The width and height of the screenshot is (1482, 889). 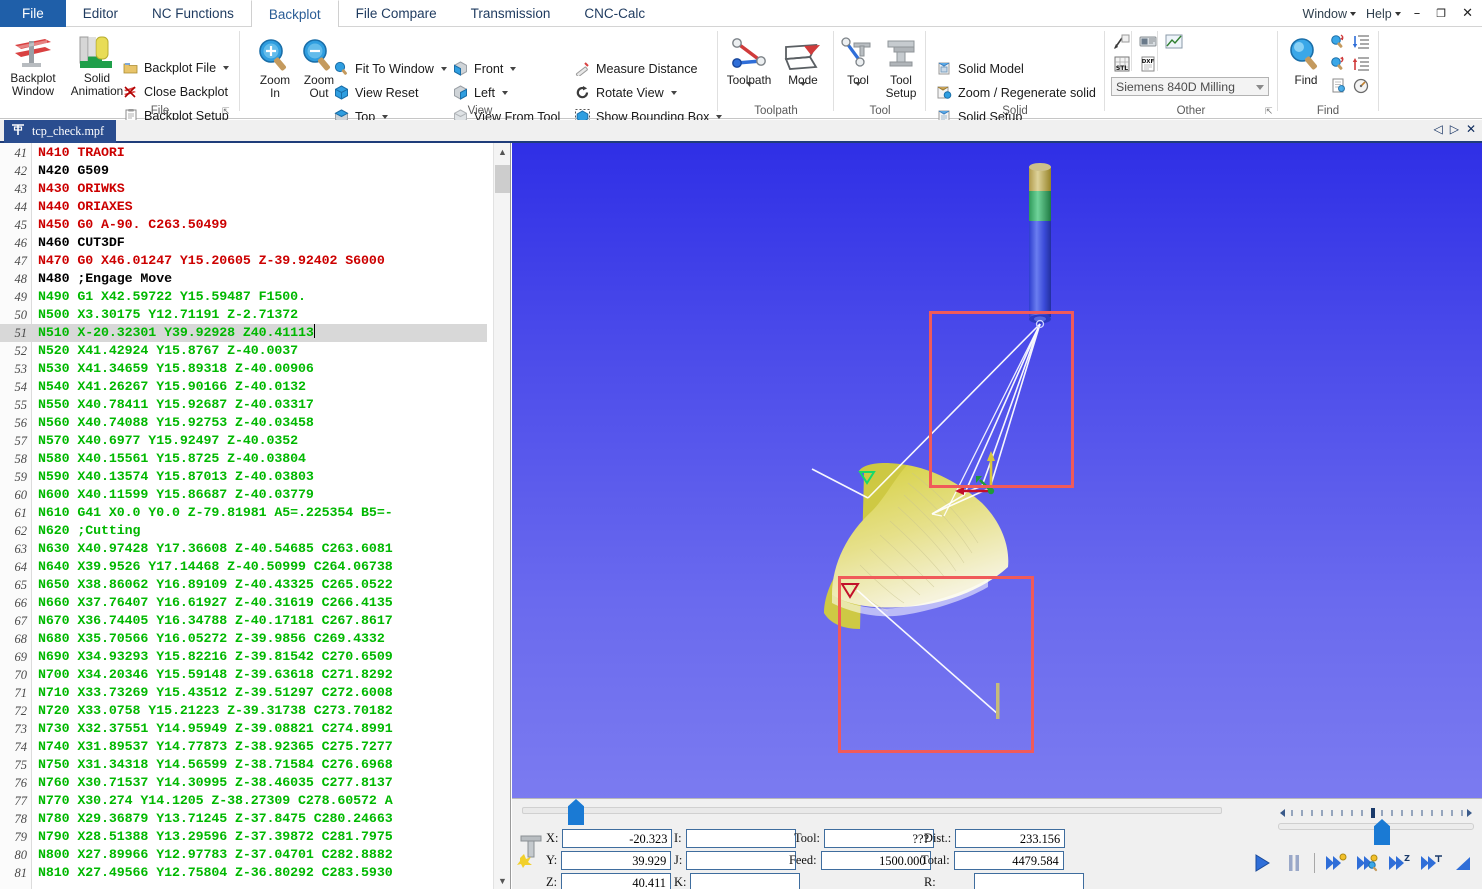 What do you see at coordinates (1361, 86) in the screenshot?
I see `tool-compensation-button` at bounding box center [1361, 86].